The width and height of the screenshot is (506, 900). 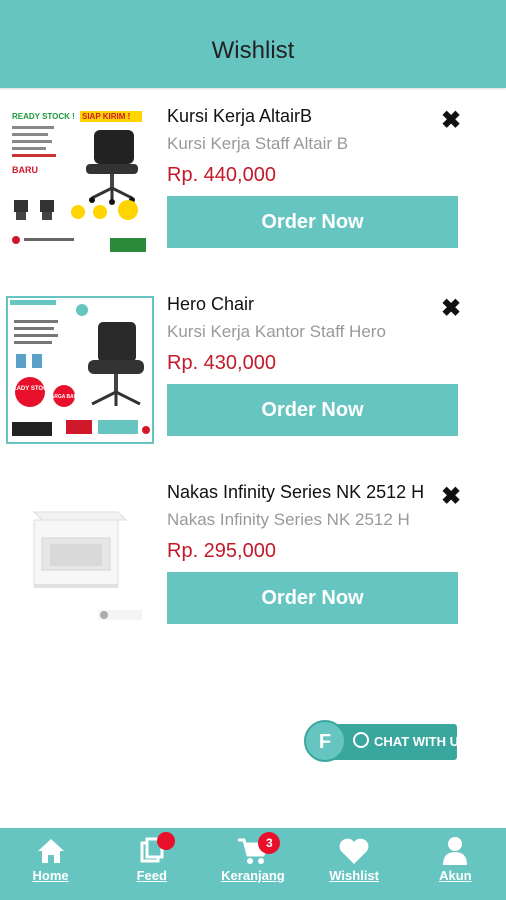 What do you see at coordinates (455, 875) in the screenshot?
I see `nav-label: Akun` at bounding box center [455, 875].